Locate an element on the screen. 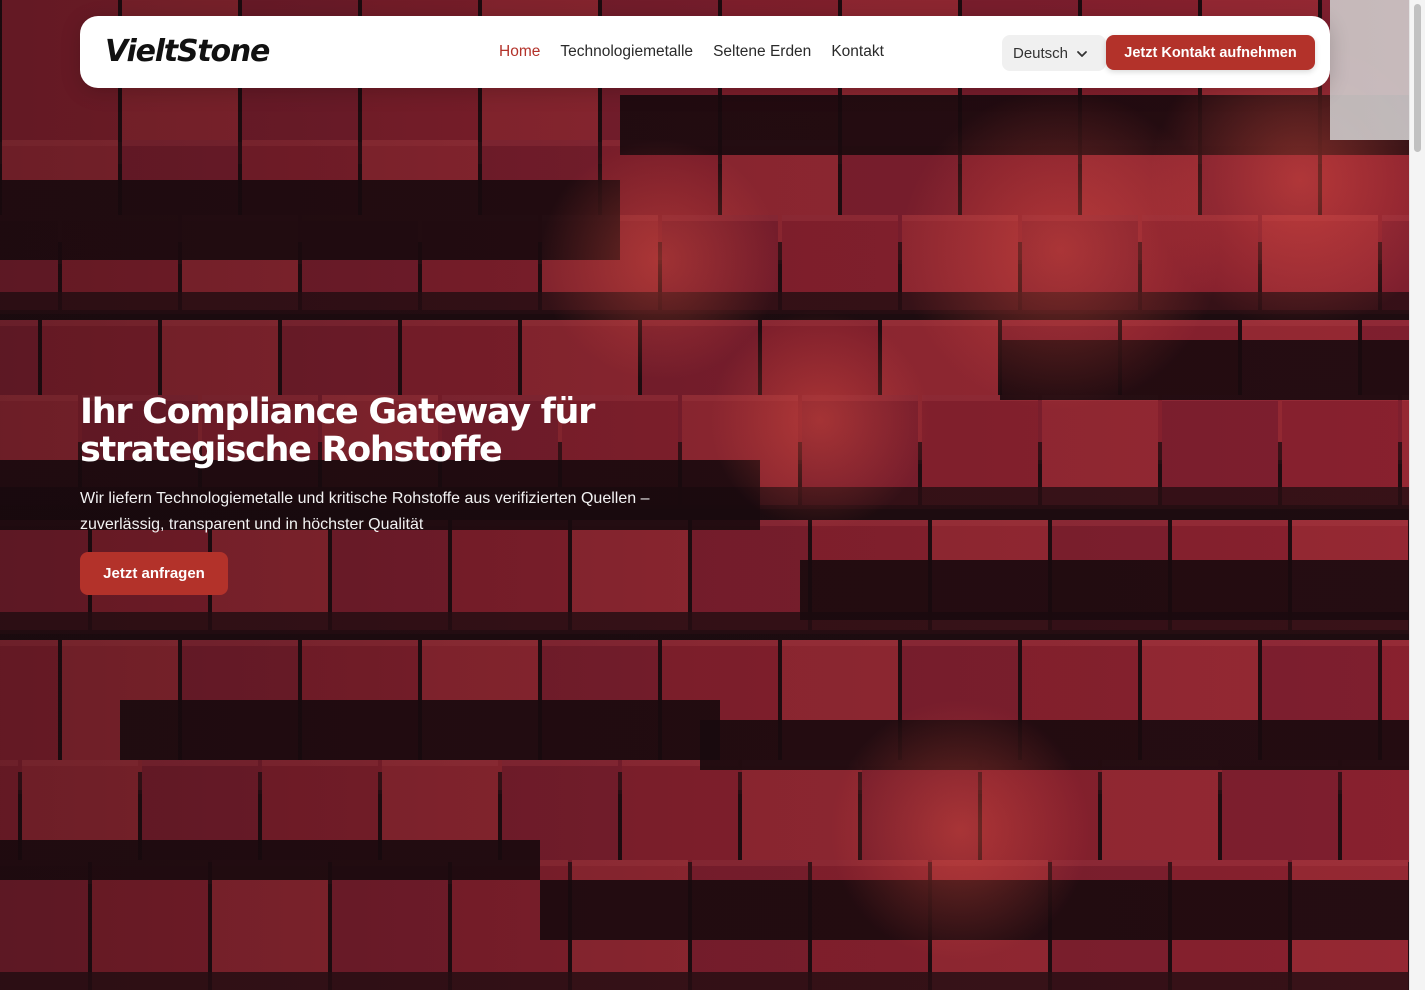 The height and width of the screenshot is (990, 1425). scrollbar is located at coordinates (1417, 495).